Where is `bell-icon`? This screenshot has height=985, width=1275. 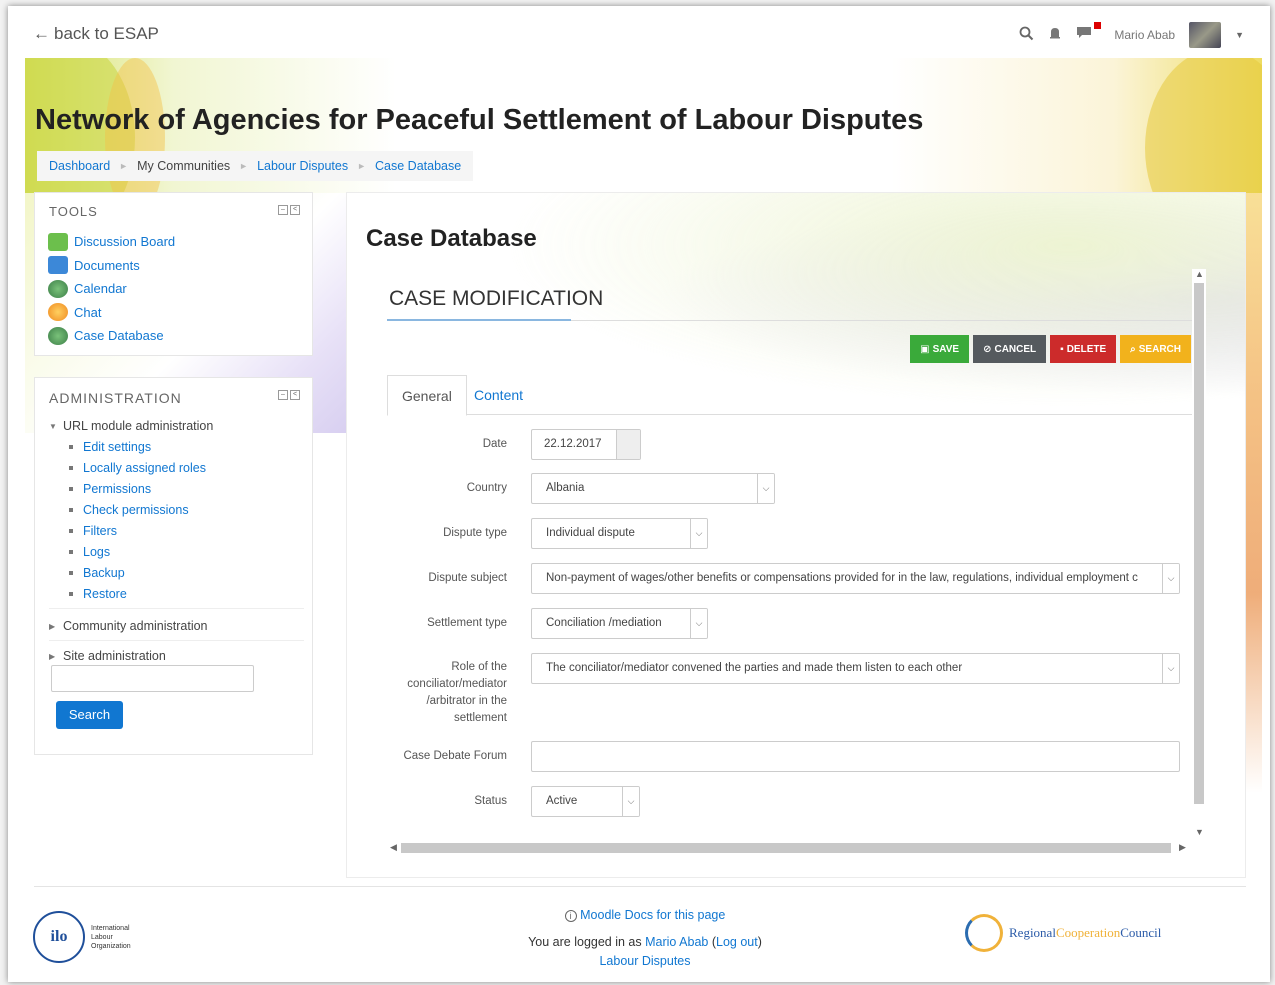 bell-icon is located at coordinates (1055, 35).